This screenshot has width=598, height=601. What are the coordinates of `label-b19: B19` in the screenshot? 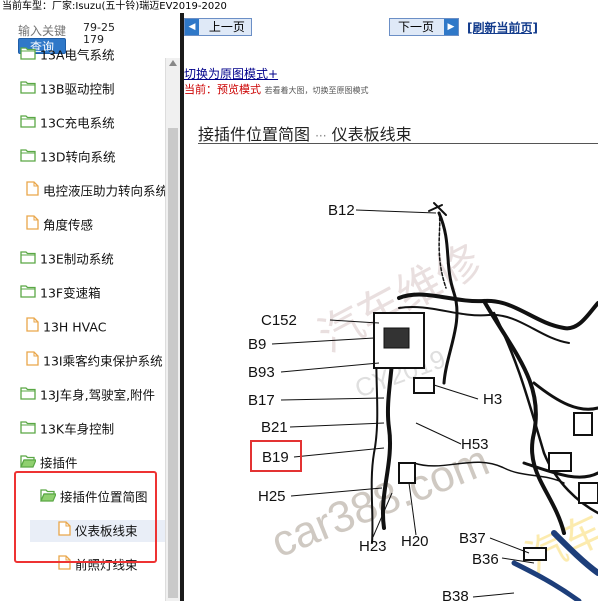 It's located at (275, 457).